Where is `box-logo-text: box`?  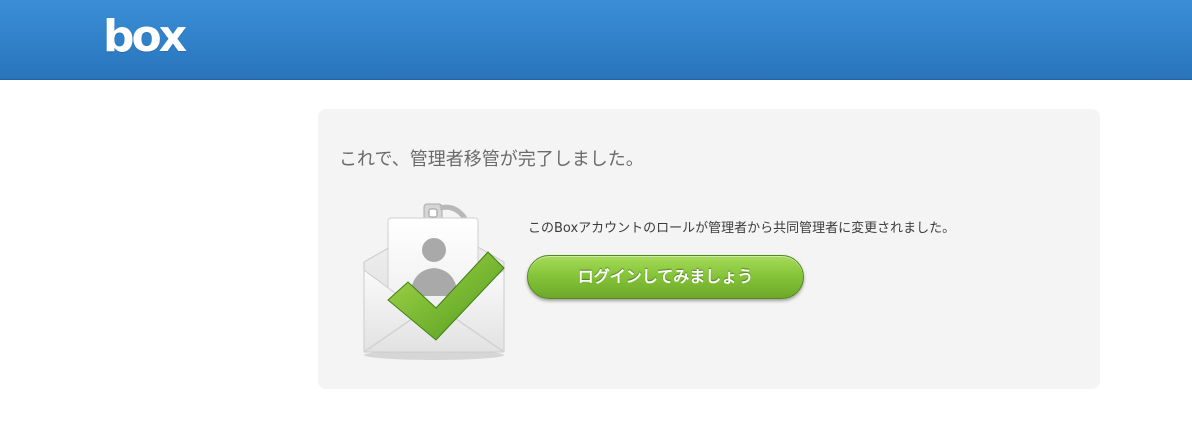
box-logo-text: box is located at coordinates (145, 36).